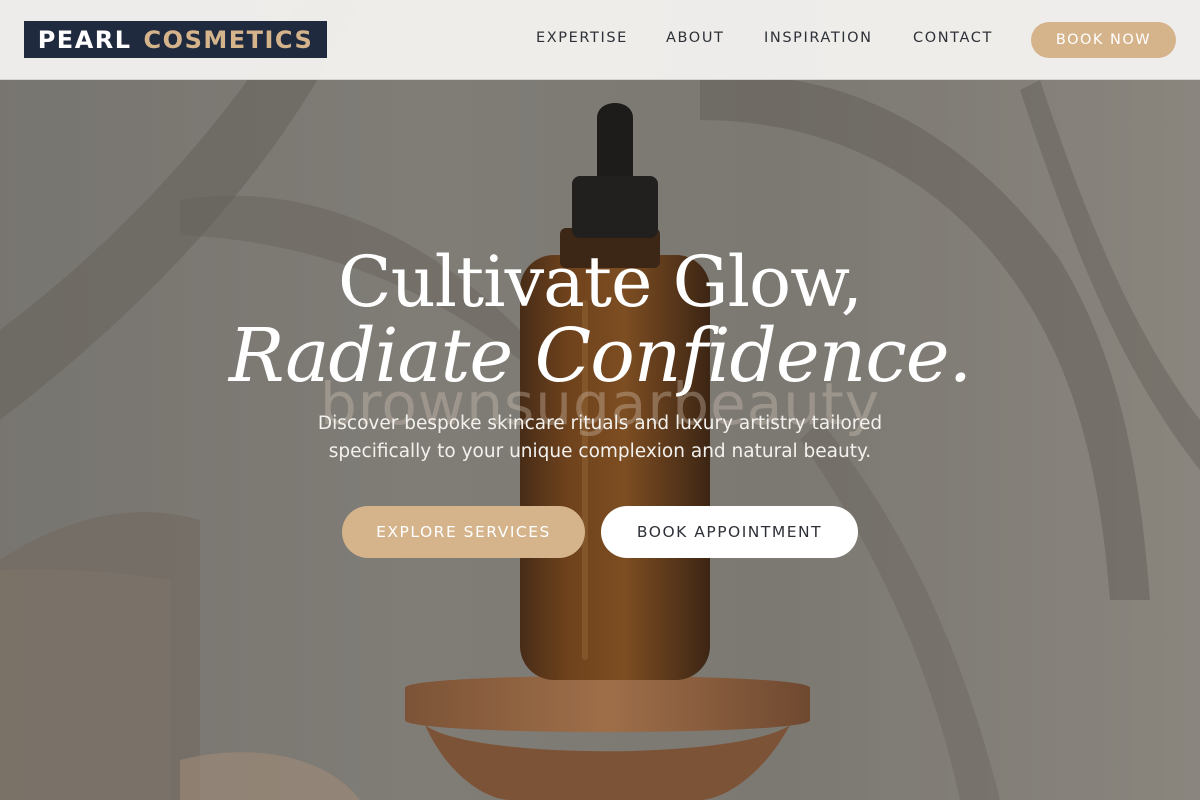 Image resolution: width=1200 pixels, height=800 pixels. What do you see at coordinates (463, 532) in the screenshot?
I see `explore-services-button: EXPLORE SERVICES` at bounding box center [463, 532].